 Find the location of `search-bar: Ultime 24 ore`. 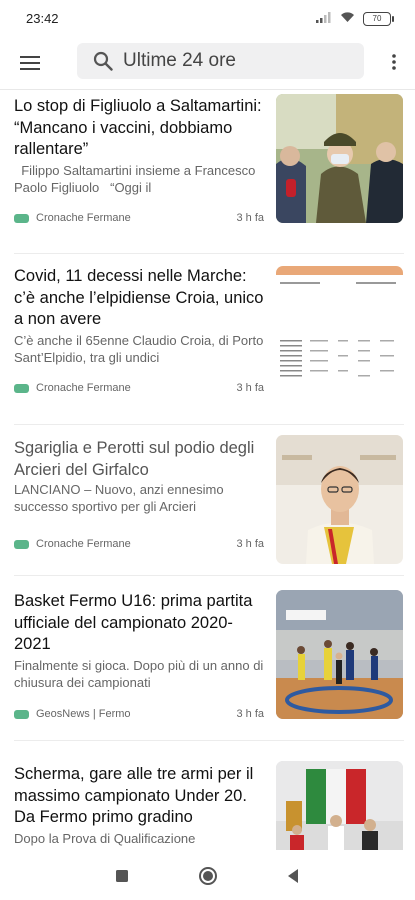

search-bar: Ultime 24 ore is located at coordinates (220, 61).